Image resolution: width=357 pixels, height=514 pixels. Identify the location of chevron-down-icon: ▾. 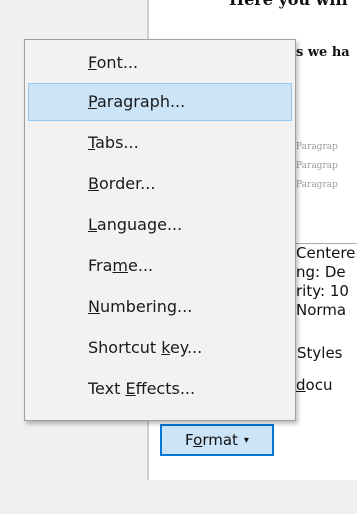
(246, 440).